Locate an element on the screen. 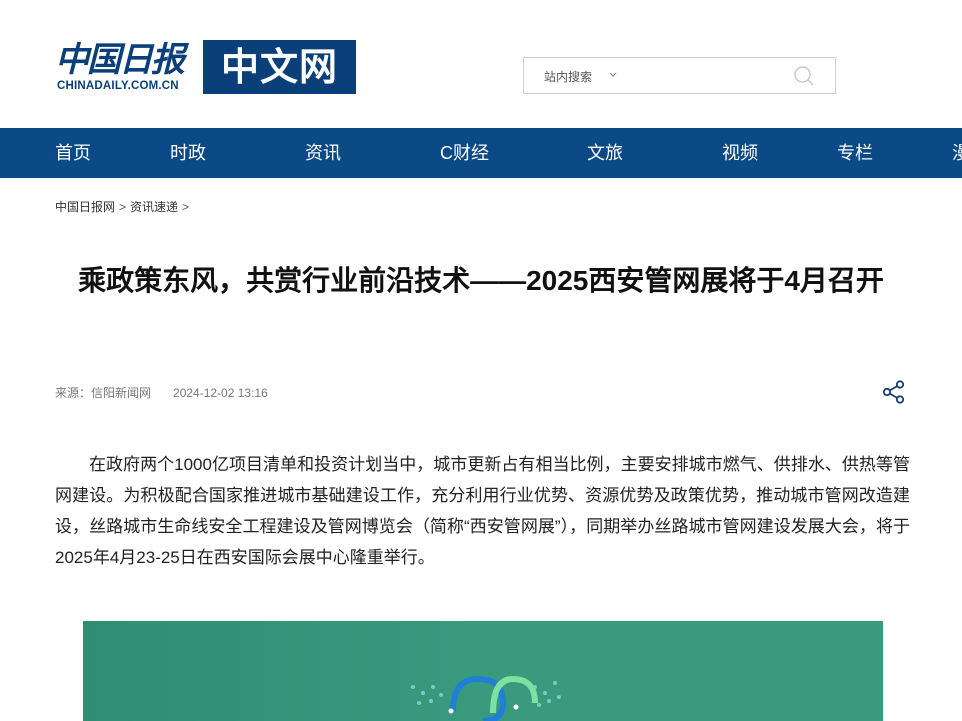  nav-item-comics: 漫 is located at coordinates (957, 153).